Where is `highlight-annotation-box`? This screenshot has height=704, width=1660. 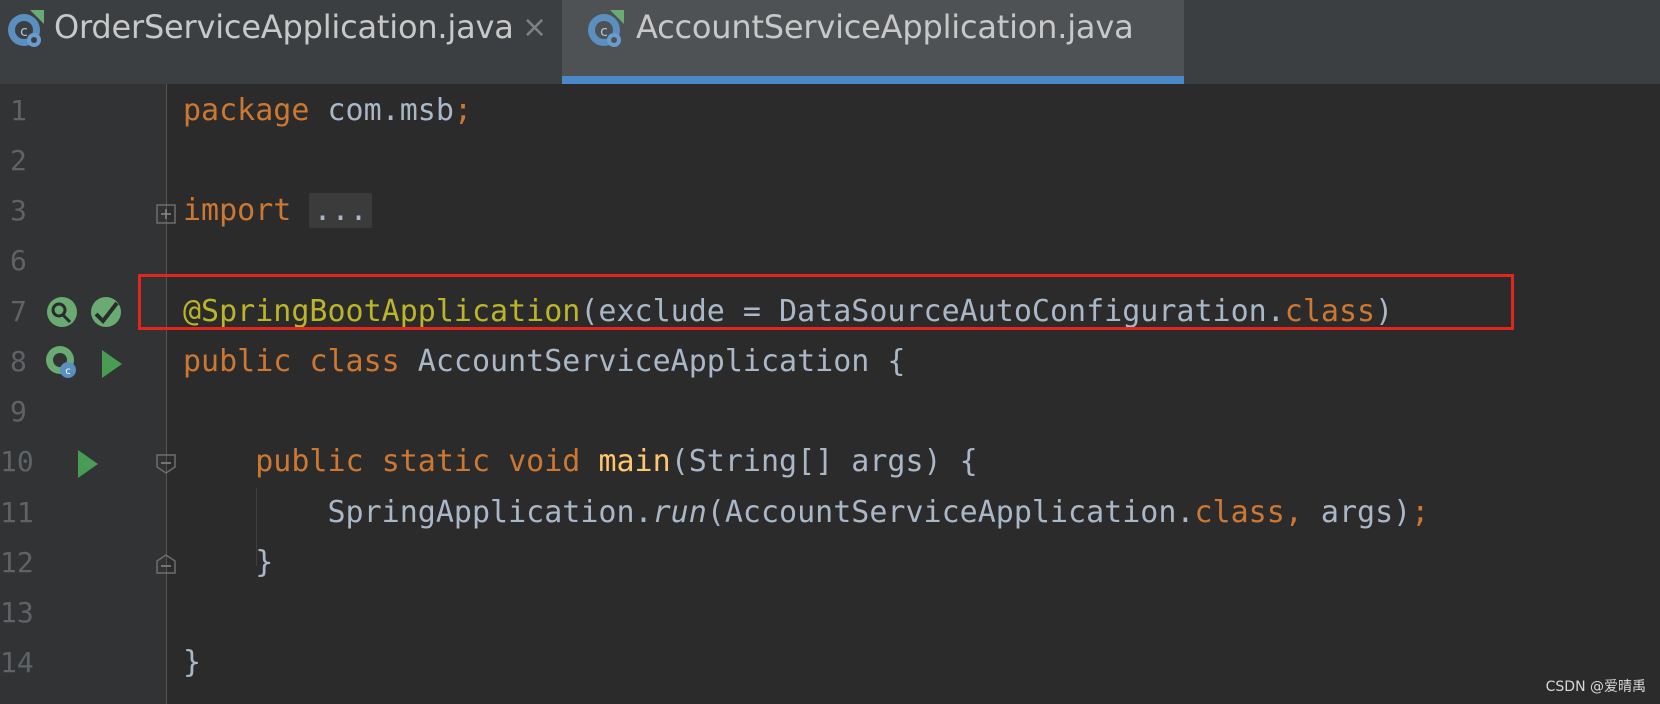 highlight-annotation-box is located at coordinates (826, 302).